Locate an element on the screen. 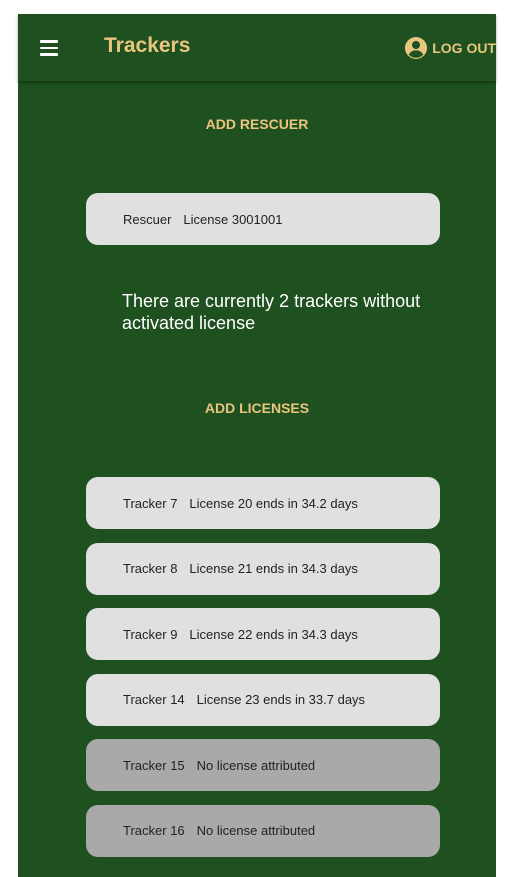 The height and width of the screenshot is (877, 514). tracker-card: Tracker 7 License 20 ends in 34.2 days is located at coordinates (263, 503).